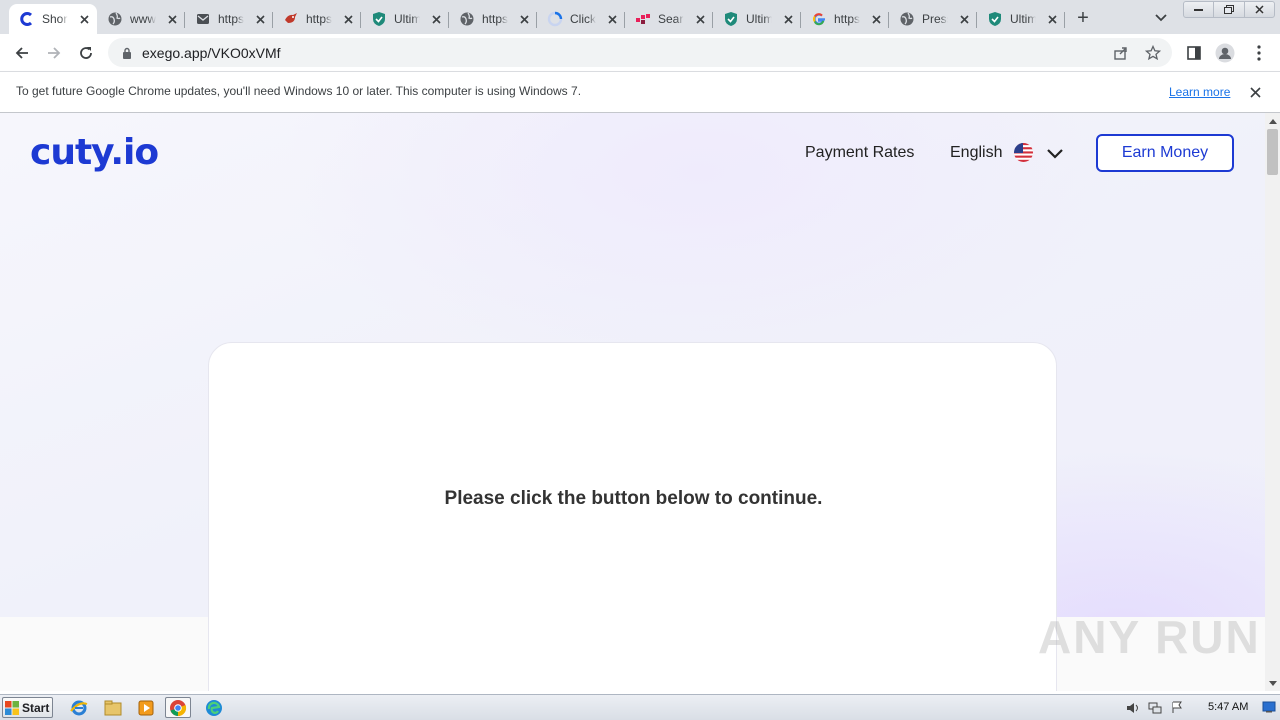  What do you see at coordinates (1121, 53) in the screenshot?
I see `share-icon` at bounding box center [1121, 53].